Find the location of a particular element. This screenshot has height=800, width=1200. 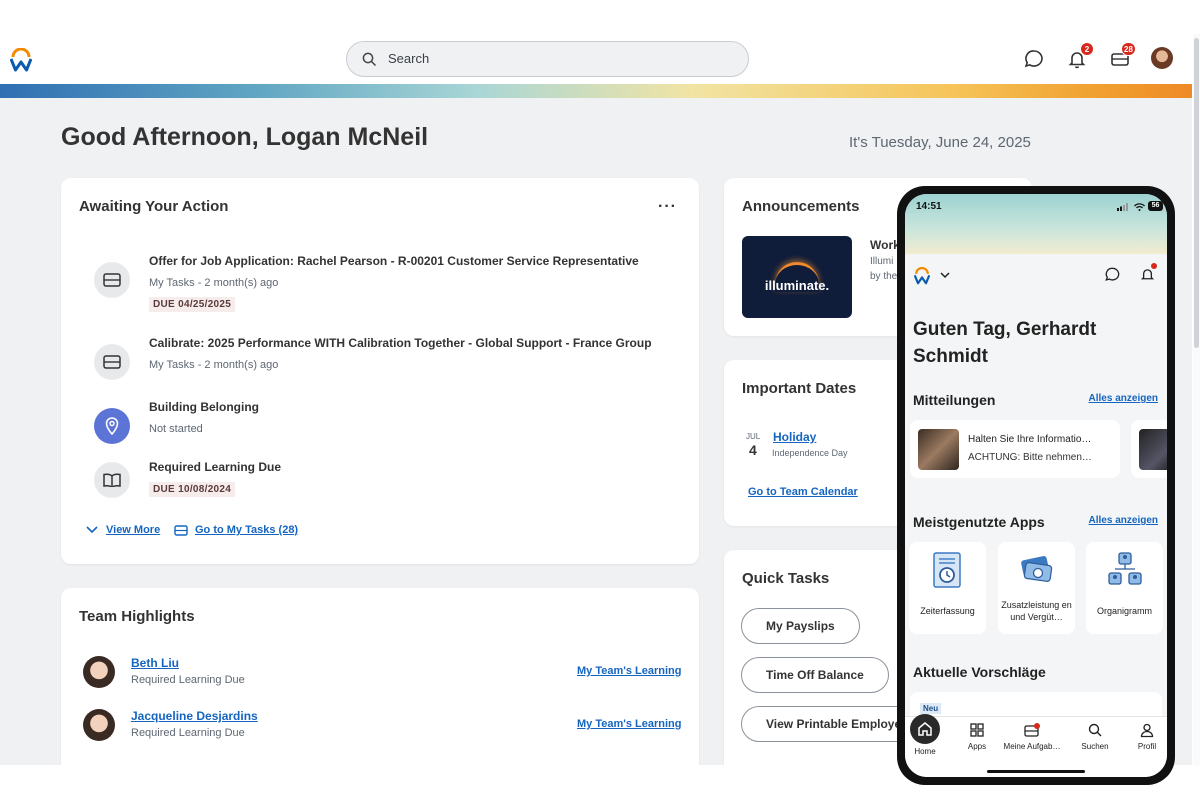

app-card-time-tracking: Zeiterfassung is located at coordinates (947, 588).